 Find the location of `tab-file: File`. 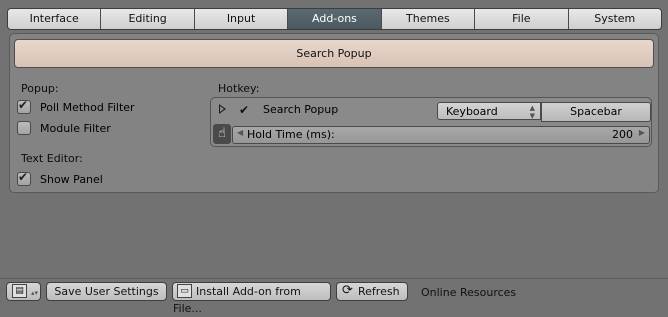

tab-file: File is located at coordinates (521, 19).